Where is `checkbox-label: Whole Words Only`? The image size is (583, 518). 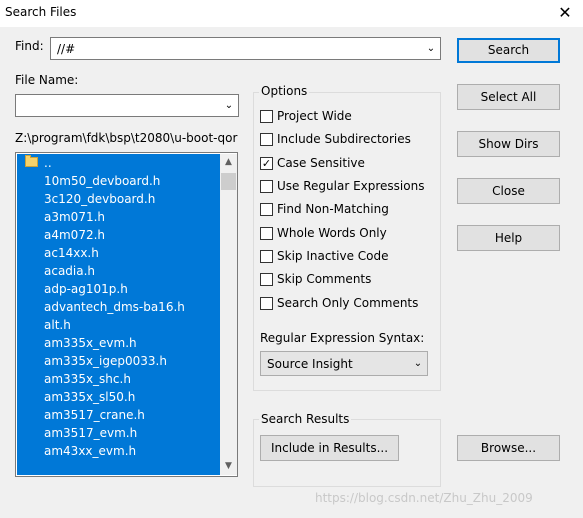
checkbox-label: Whole Words Only is located at coordinates (332, 233).